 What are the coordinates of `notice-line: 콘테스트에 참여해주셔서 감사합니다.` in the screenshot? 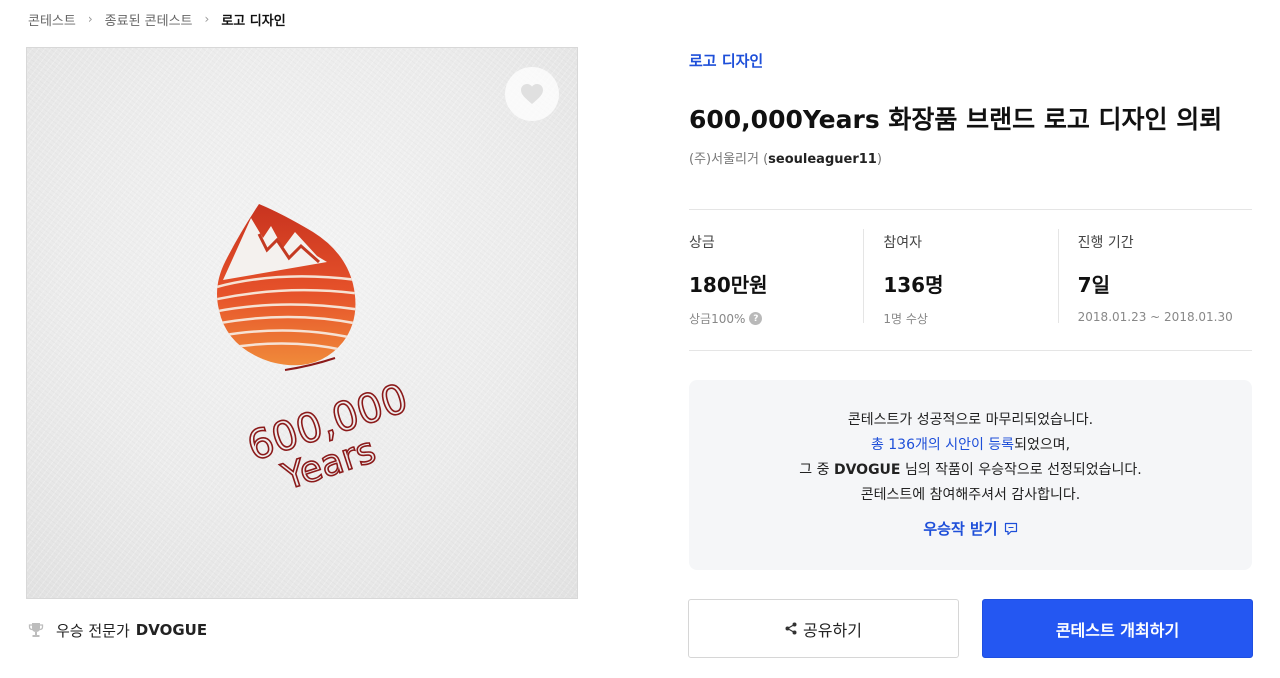 It's located at (970, 495).